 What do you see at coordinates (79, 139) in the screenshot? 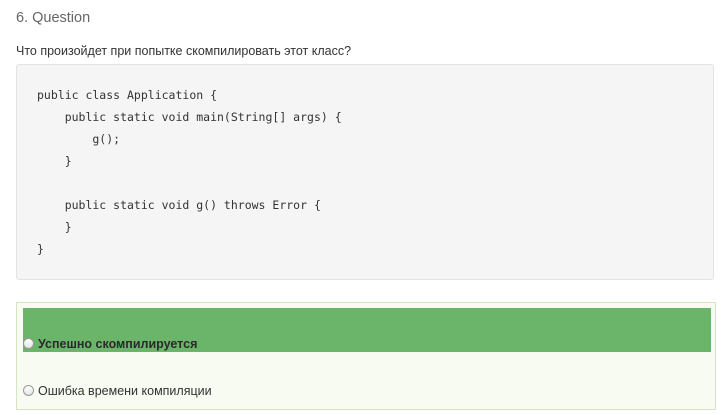
I see `code-line: g();` at bounding box center [79, 139].